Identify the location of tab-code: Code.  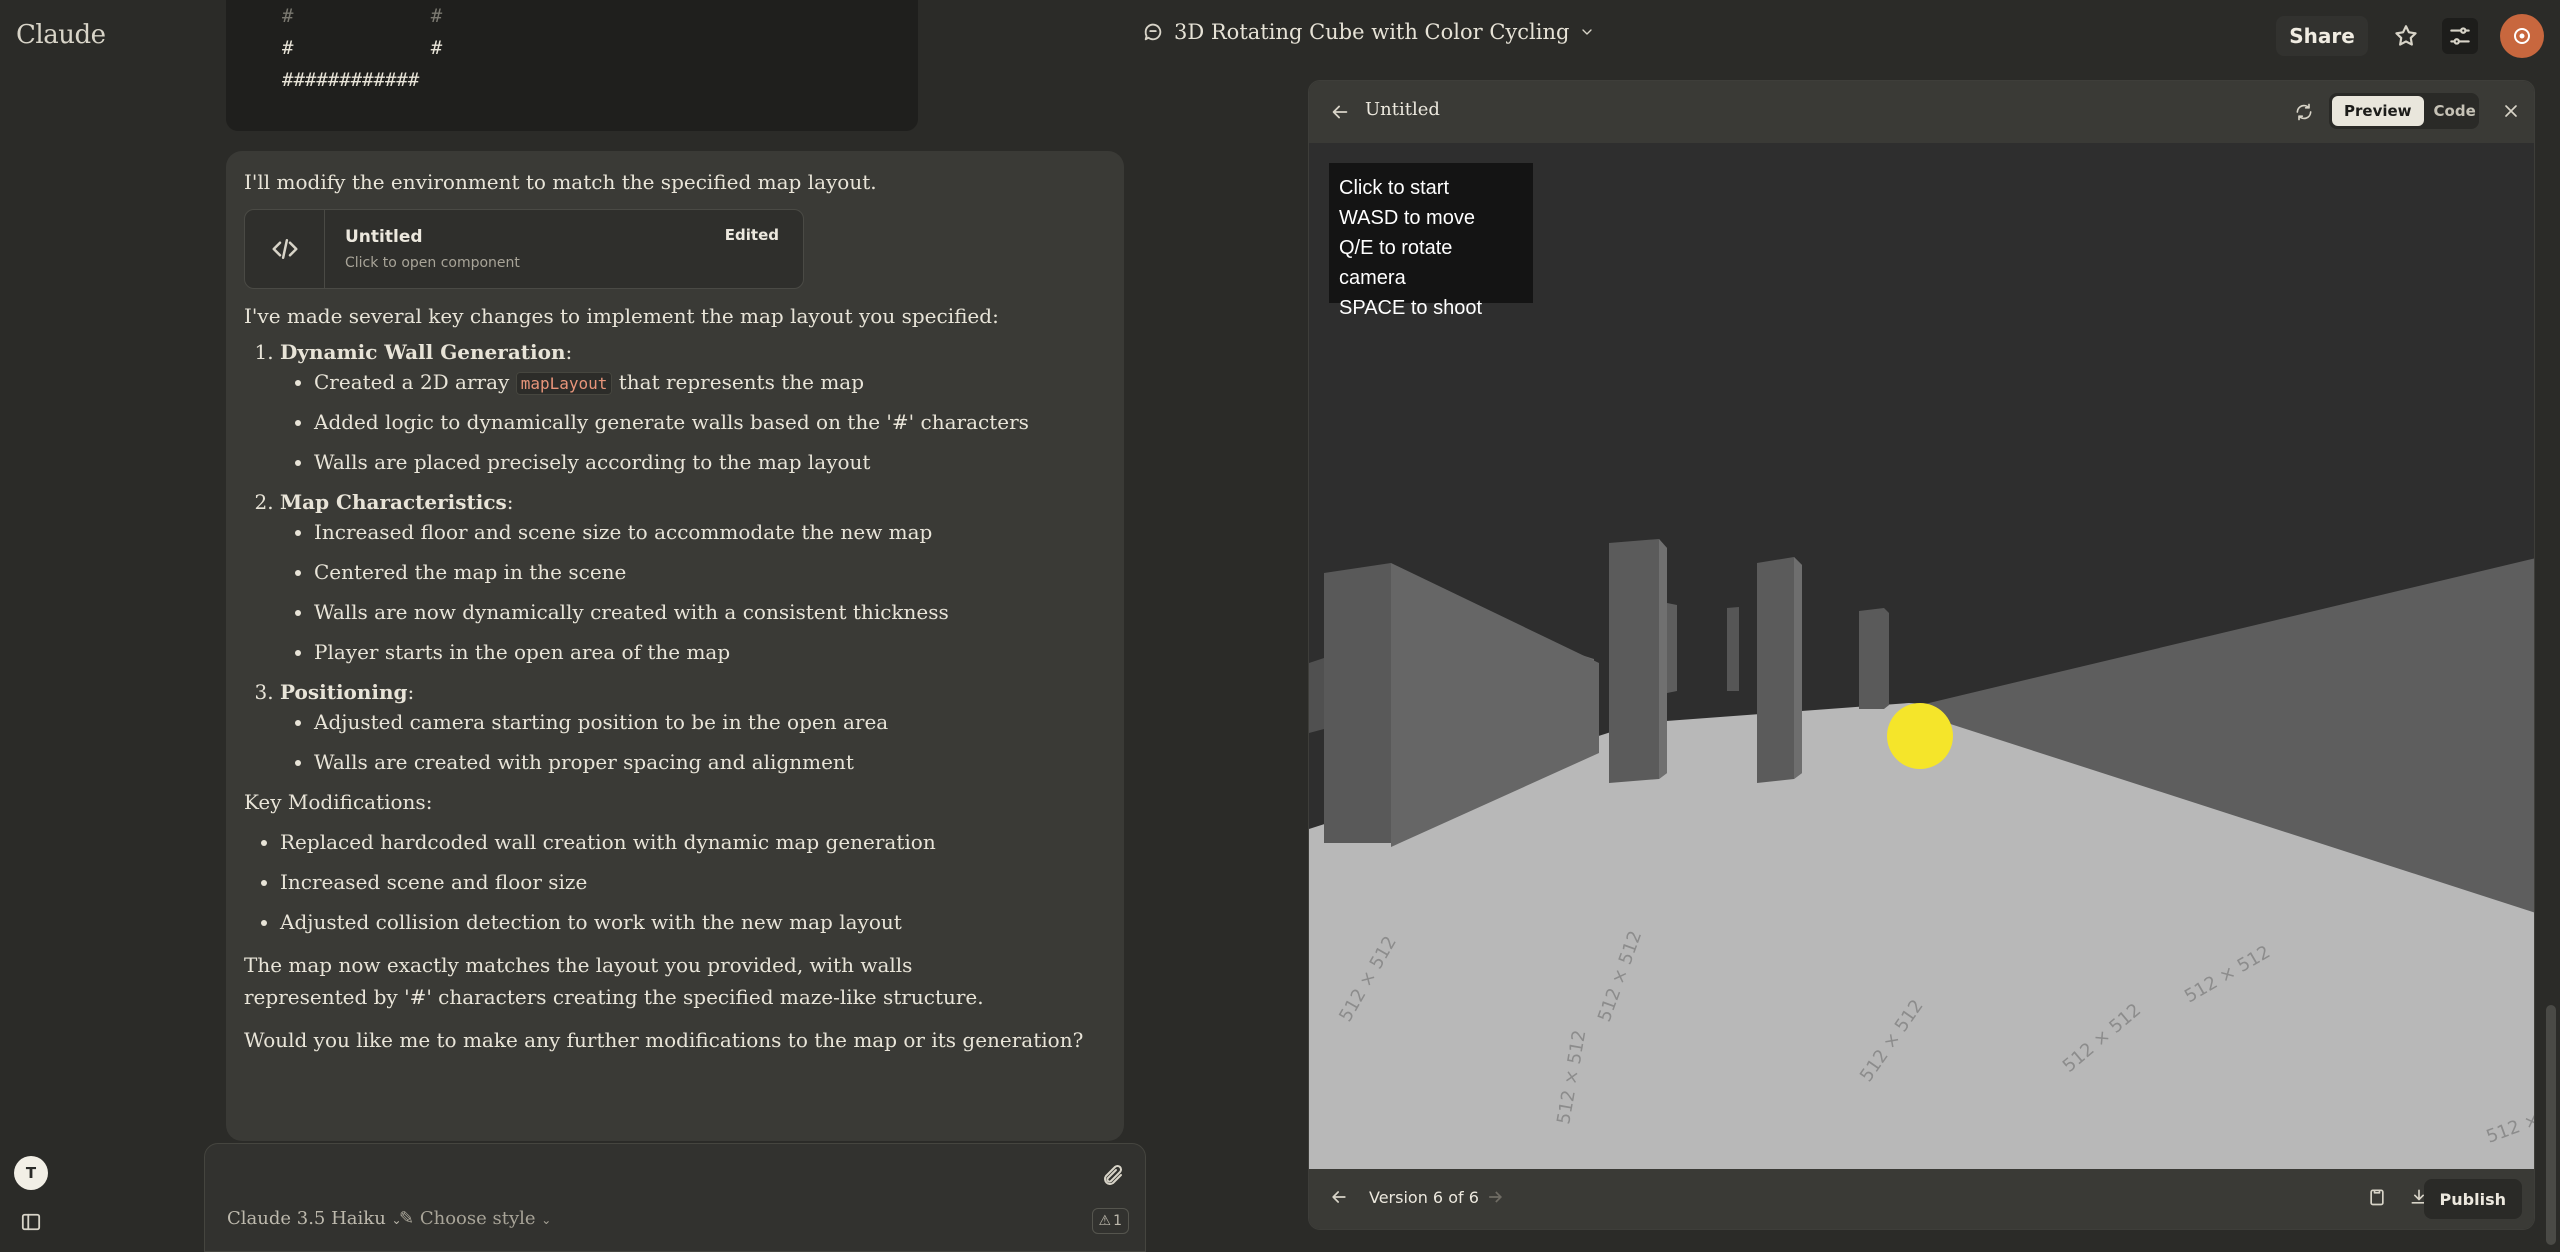
(2455, 111).